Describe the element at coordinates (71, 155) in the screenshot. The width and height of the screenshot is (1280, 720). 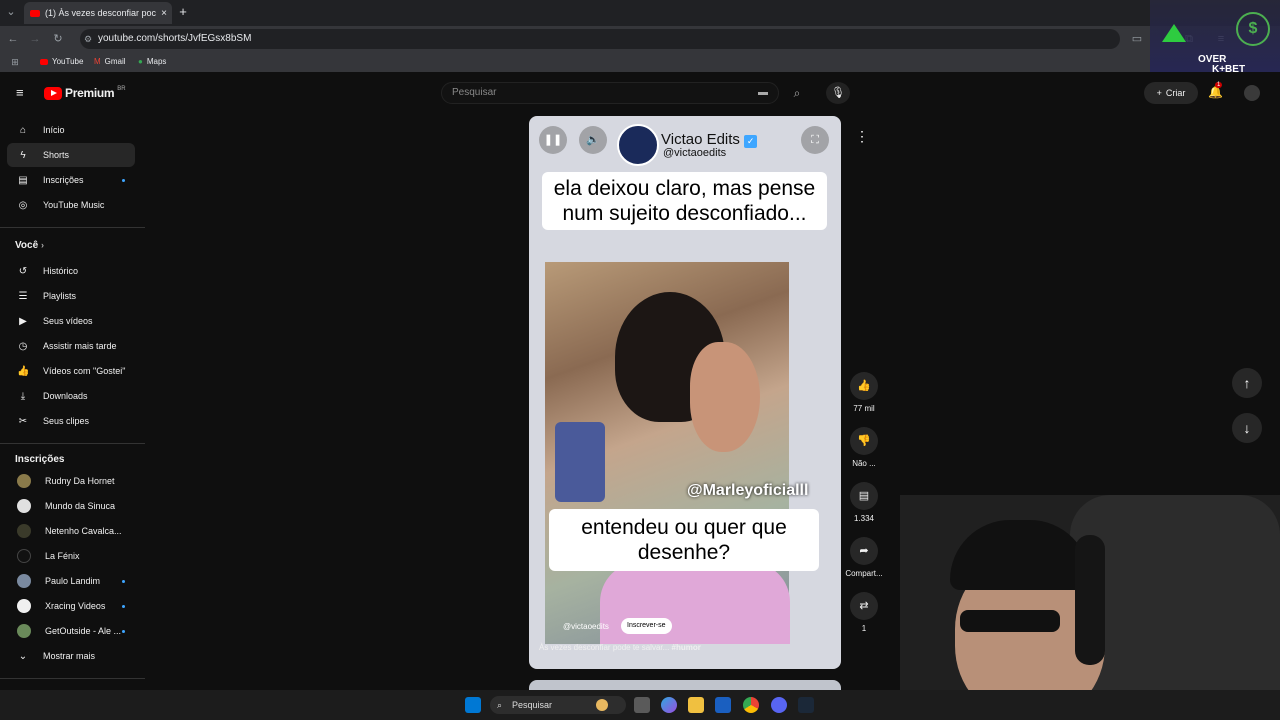
I see `sidebar-item-shorts: ϟ Shorts` at that location.